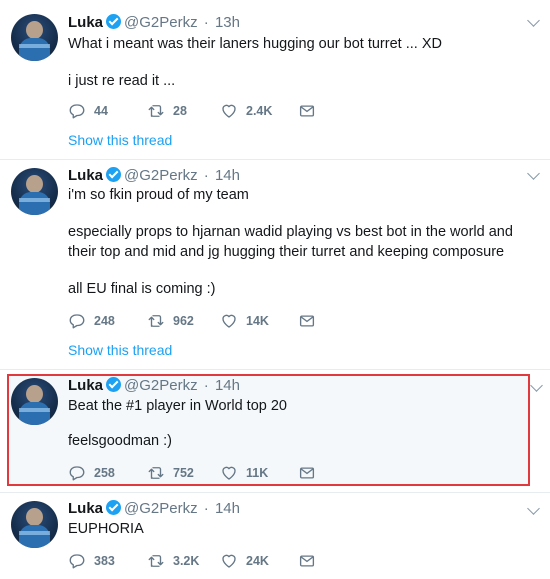  What do you see at coordinates (257, 473) in the screenshot?
I see `like-count: 11K` at bounding box center [257, 473].